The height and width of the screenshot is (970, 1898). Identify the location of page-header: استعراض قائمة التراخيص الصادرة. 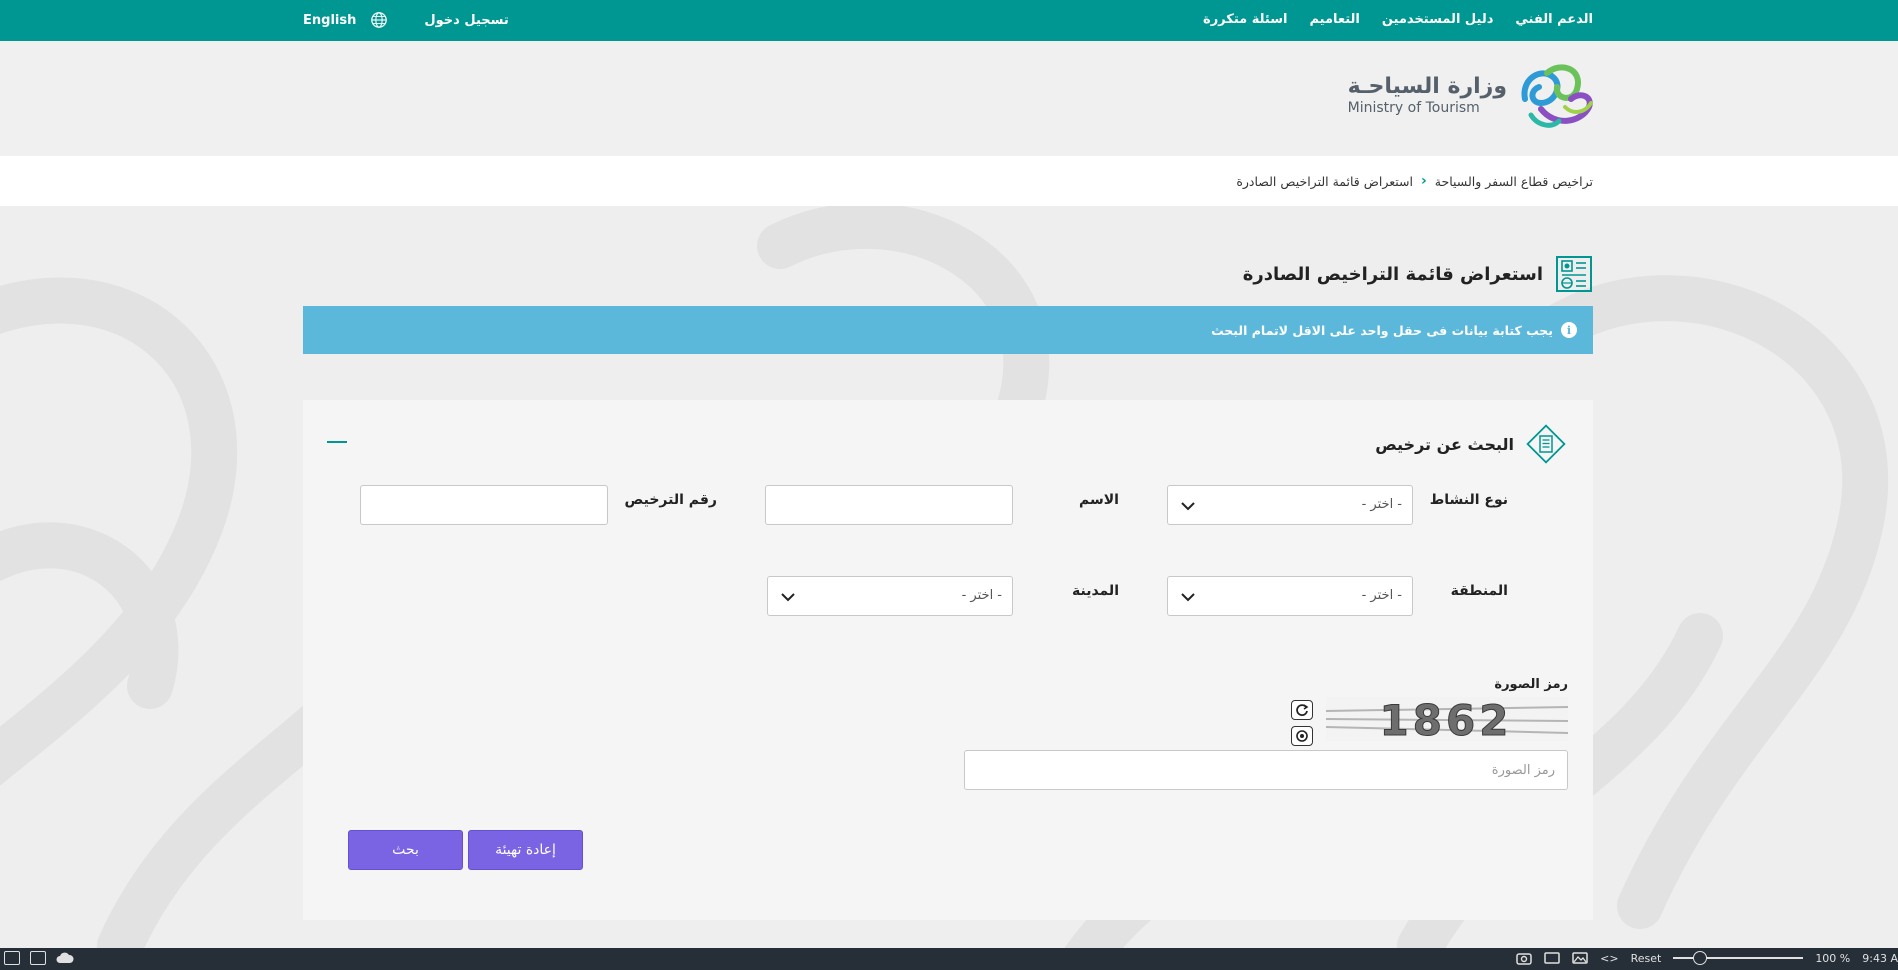
(1418, 274).